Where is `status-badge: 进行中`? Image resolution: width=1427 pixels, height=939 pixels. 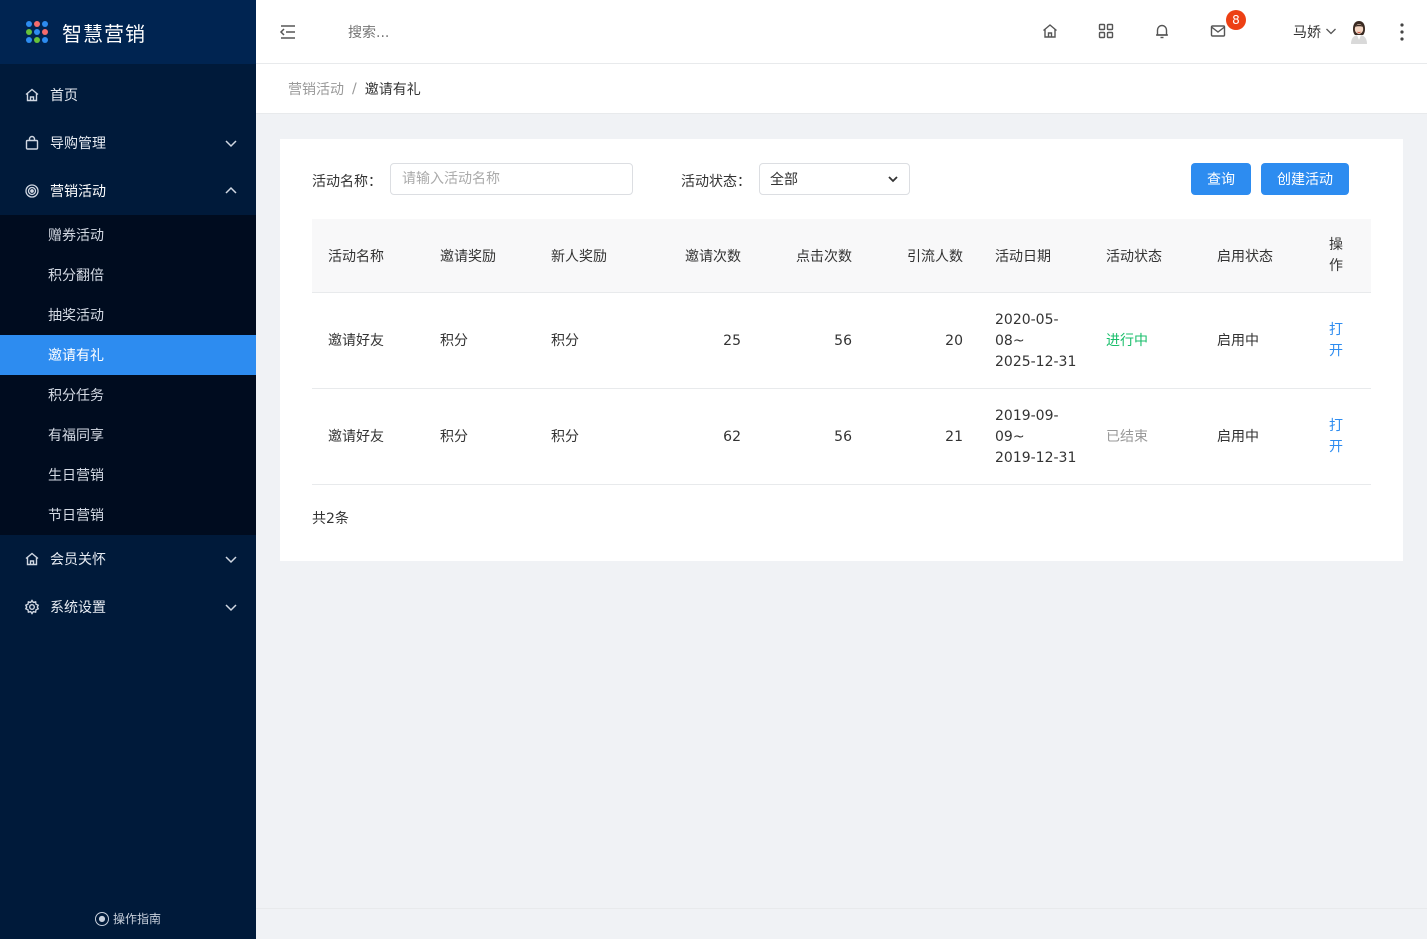 status-badge: 进行中 is located at coordinates (1127, 340).